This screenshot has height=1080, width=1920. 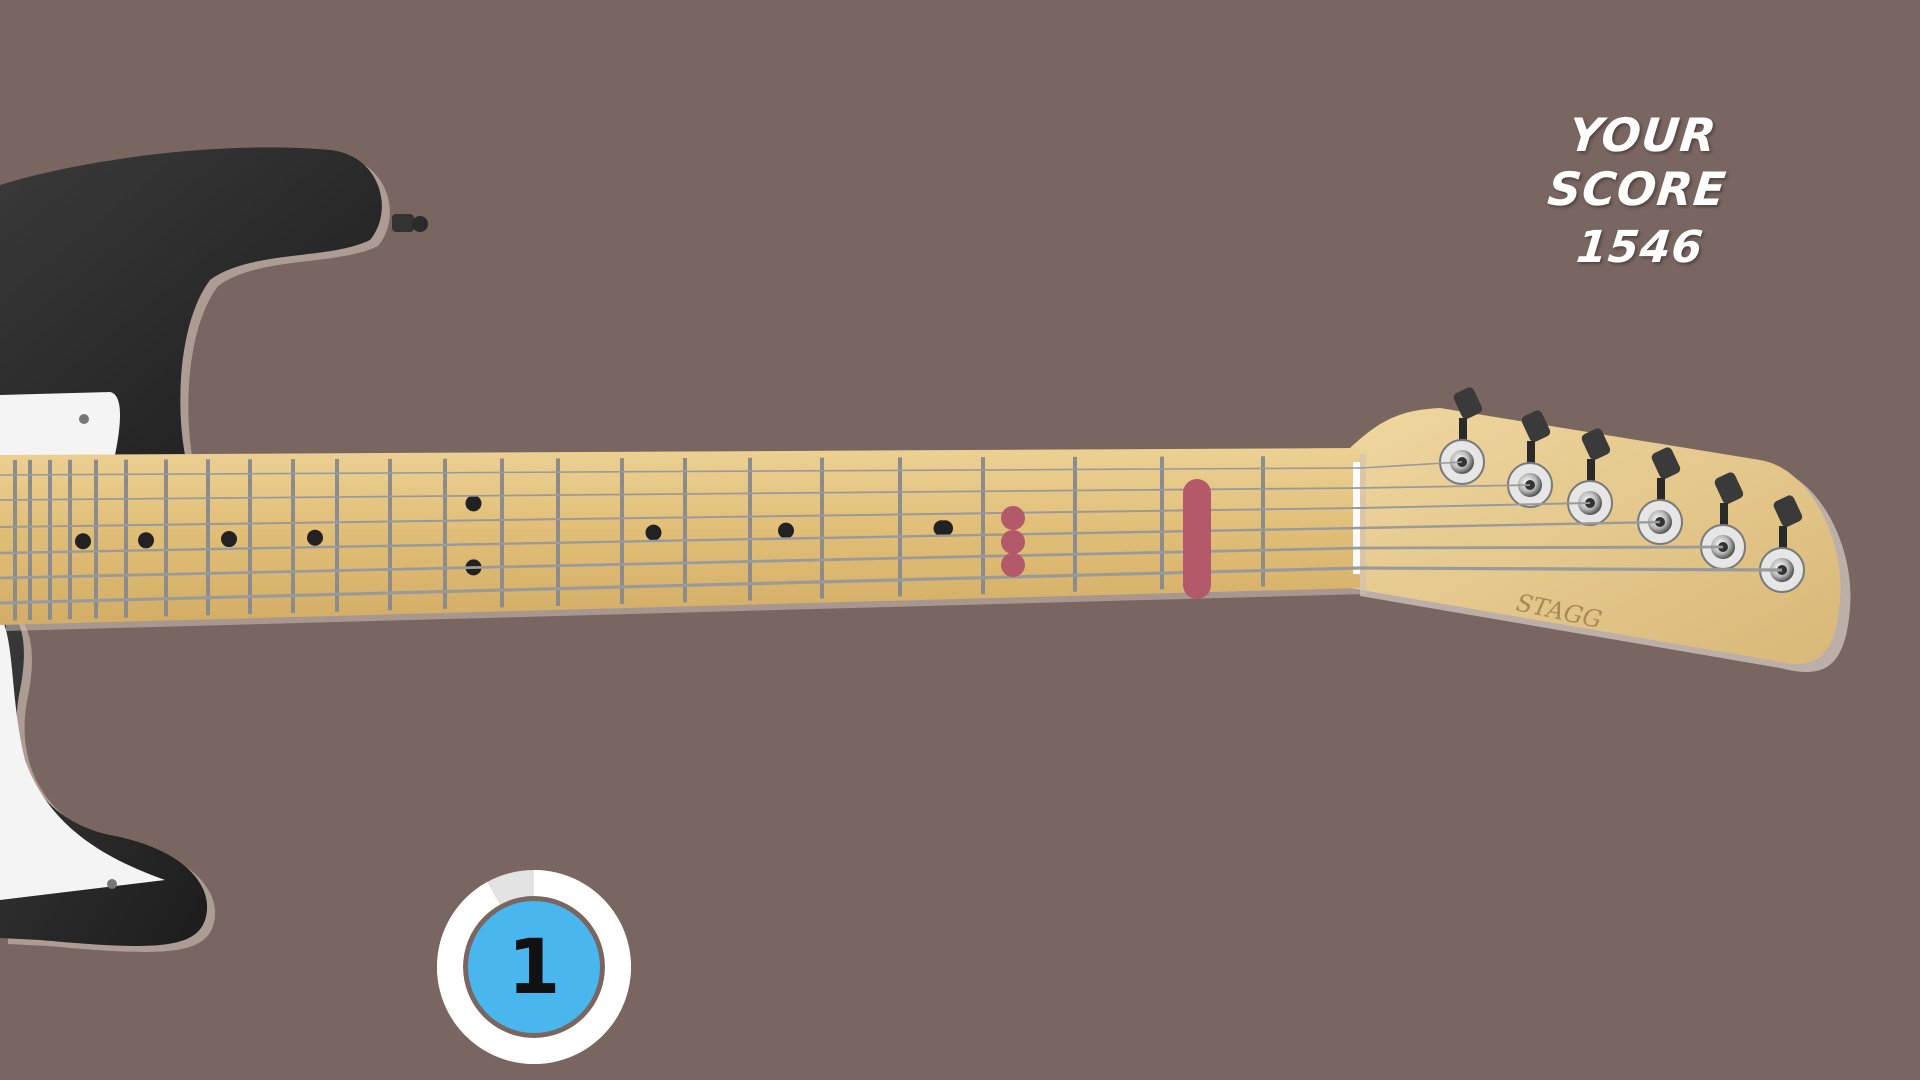 I want to click on target-barre-bar, so click(x=1197, y=539).